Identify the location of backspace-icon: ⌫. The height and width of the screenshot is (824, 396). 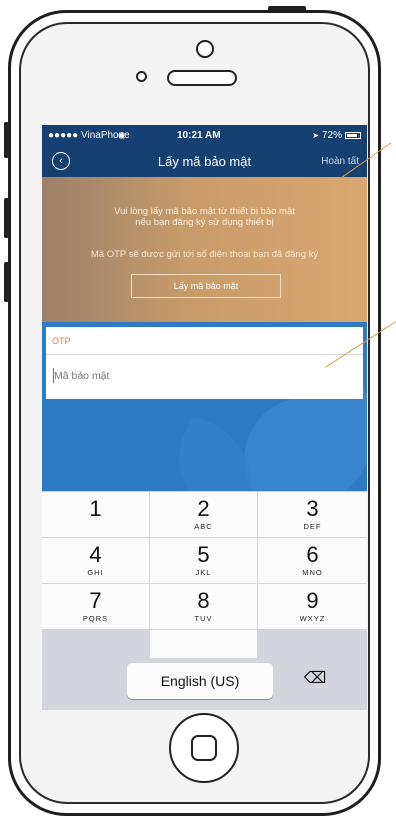
(315, 678).